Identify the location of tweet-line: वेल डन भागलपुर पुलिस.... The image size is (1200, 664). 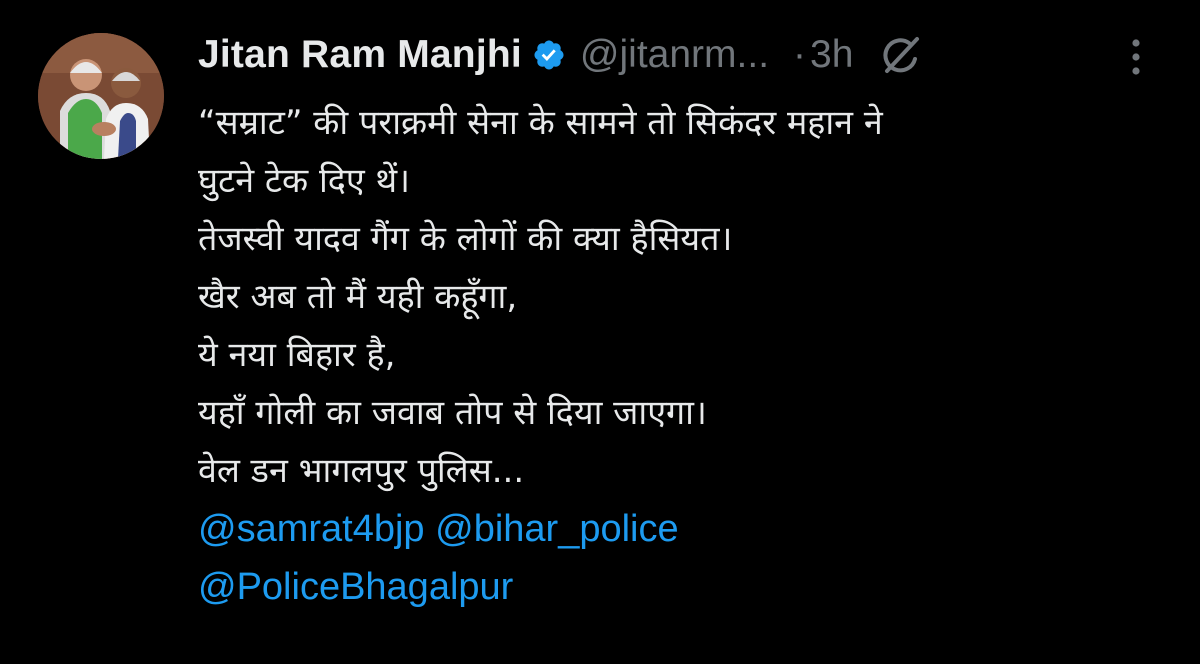
(361, 471).